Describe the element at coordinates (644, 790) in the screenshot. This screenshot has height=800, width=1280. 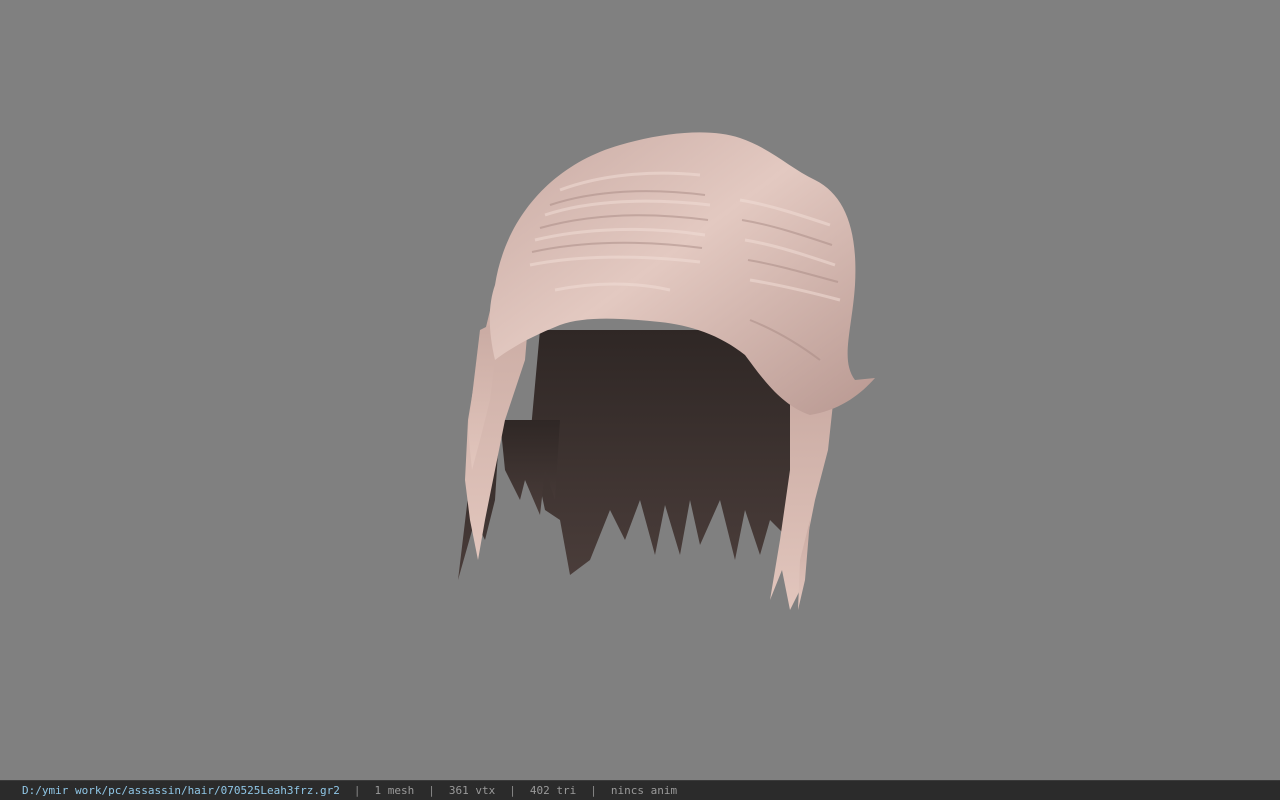
I see `anim-info-label: nincs anim` at that location.